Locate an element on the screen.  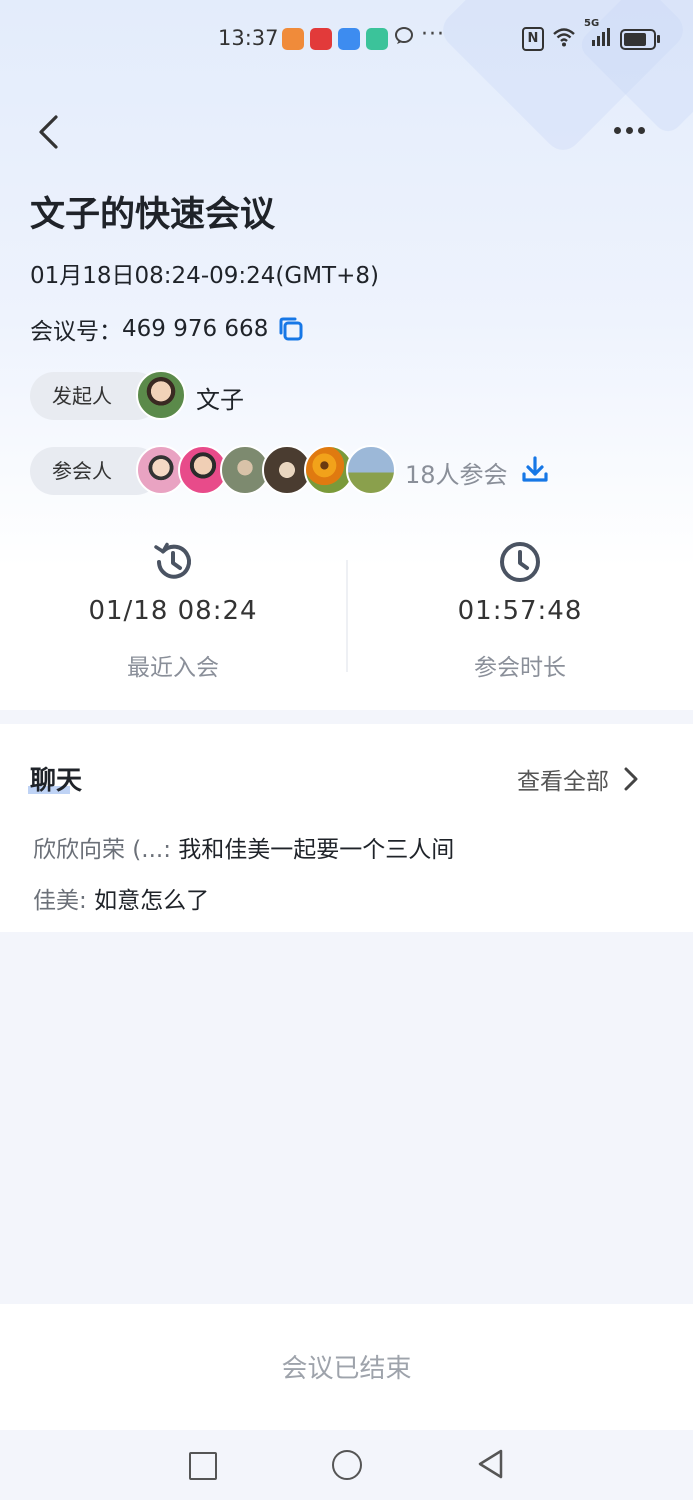
chat-text: 如意怎么了 is located at coordinates (152, 901).